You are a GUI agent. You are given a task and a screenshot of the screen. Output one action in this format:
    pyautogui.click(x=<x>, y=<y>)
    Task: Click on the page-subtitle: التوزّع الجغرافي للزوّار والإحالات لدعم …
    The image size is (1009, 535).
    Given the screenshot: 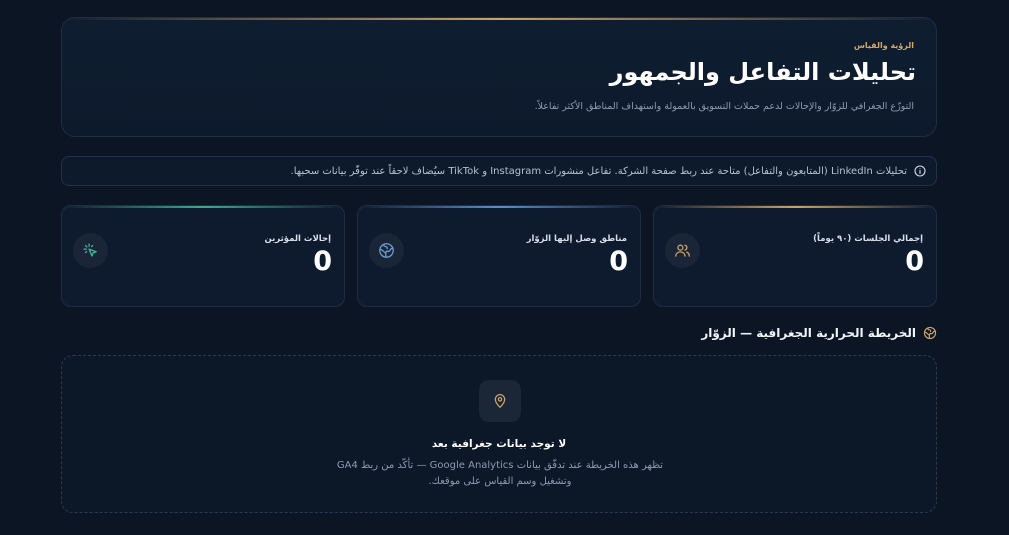 What is the action you would take?
    pyautogui.click(x=724, y=106)
    